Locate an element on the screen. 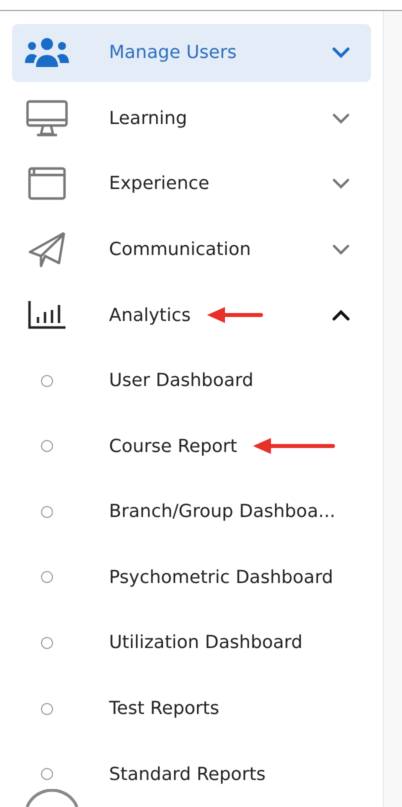 This screenshot has height=807, width=402. menu-item: Analytics is located at coordinates (191, 315).